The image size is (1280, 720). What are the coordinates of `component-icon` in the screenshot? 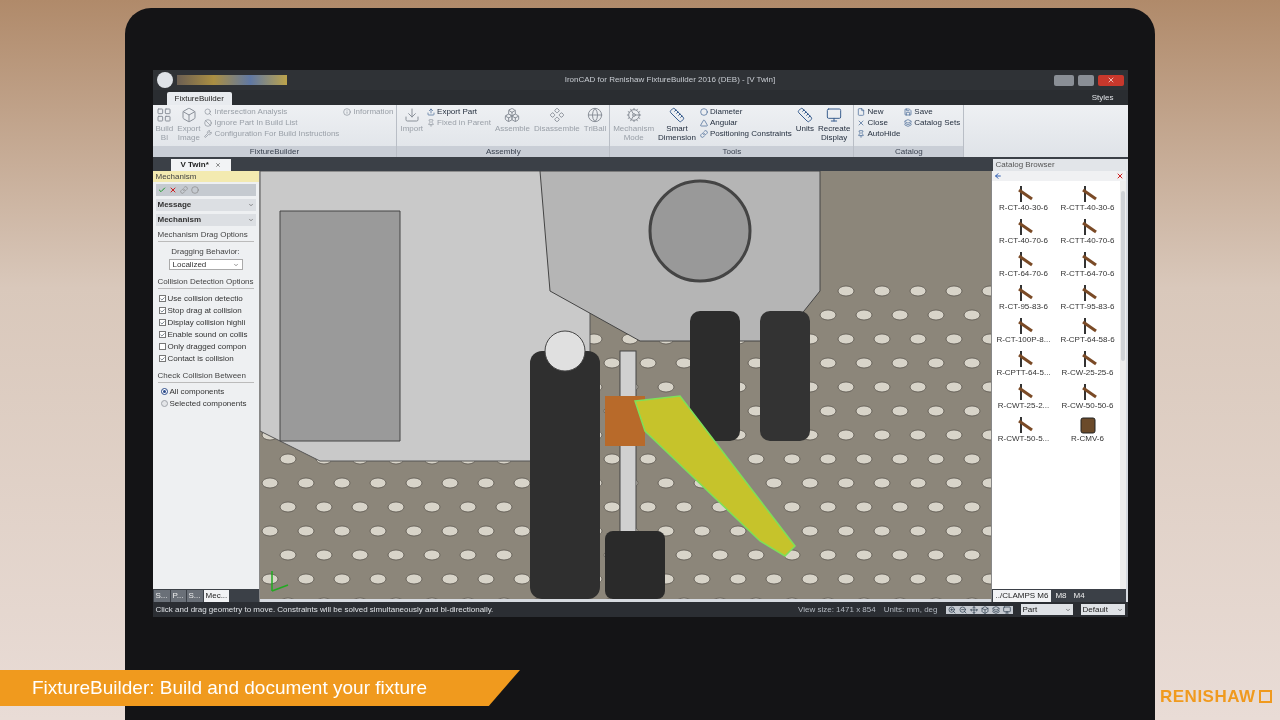 It's located at (556, 115).